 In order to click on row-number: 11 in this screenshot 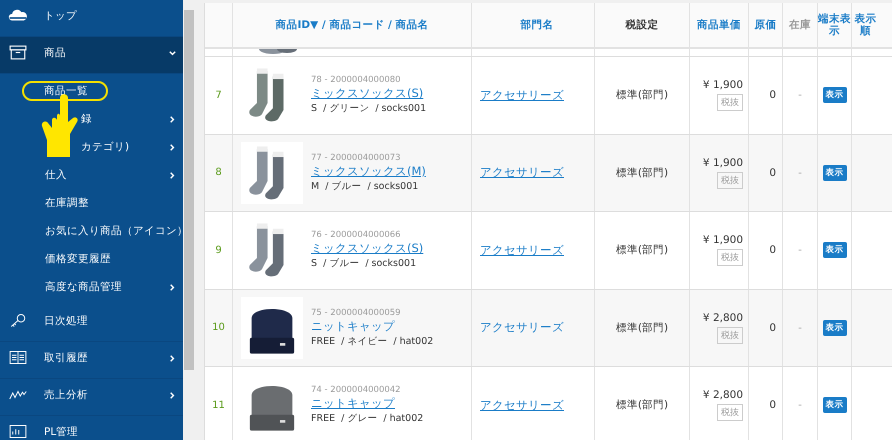, I will do `click(218, 405)`.